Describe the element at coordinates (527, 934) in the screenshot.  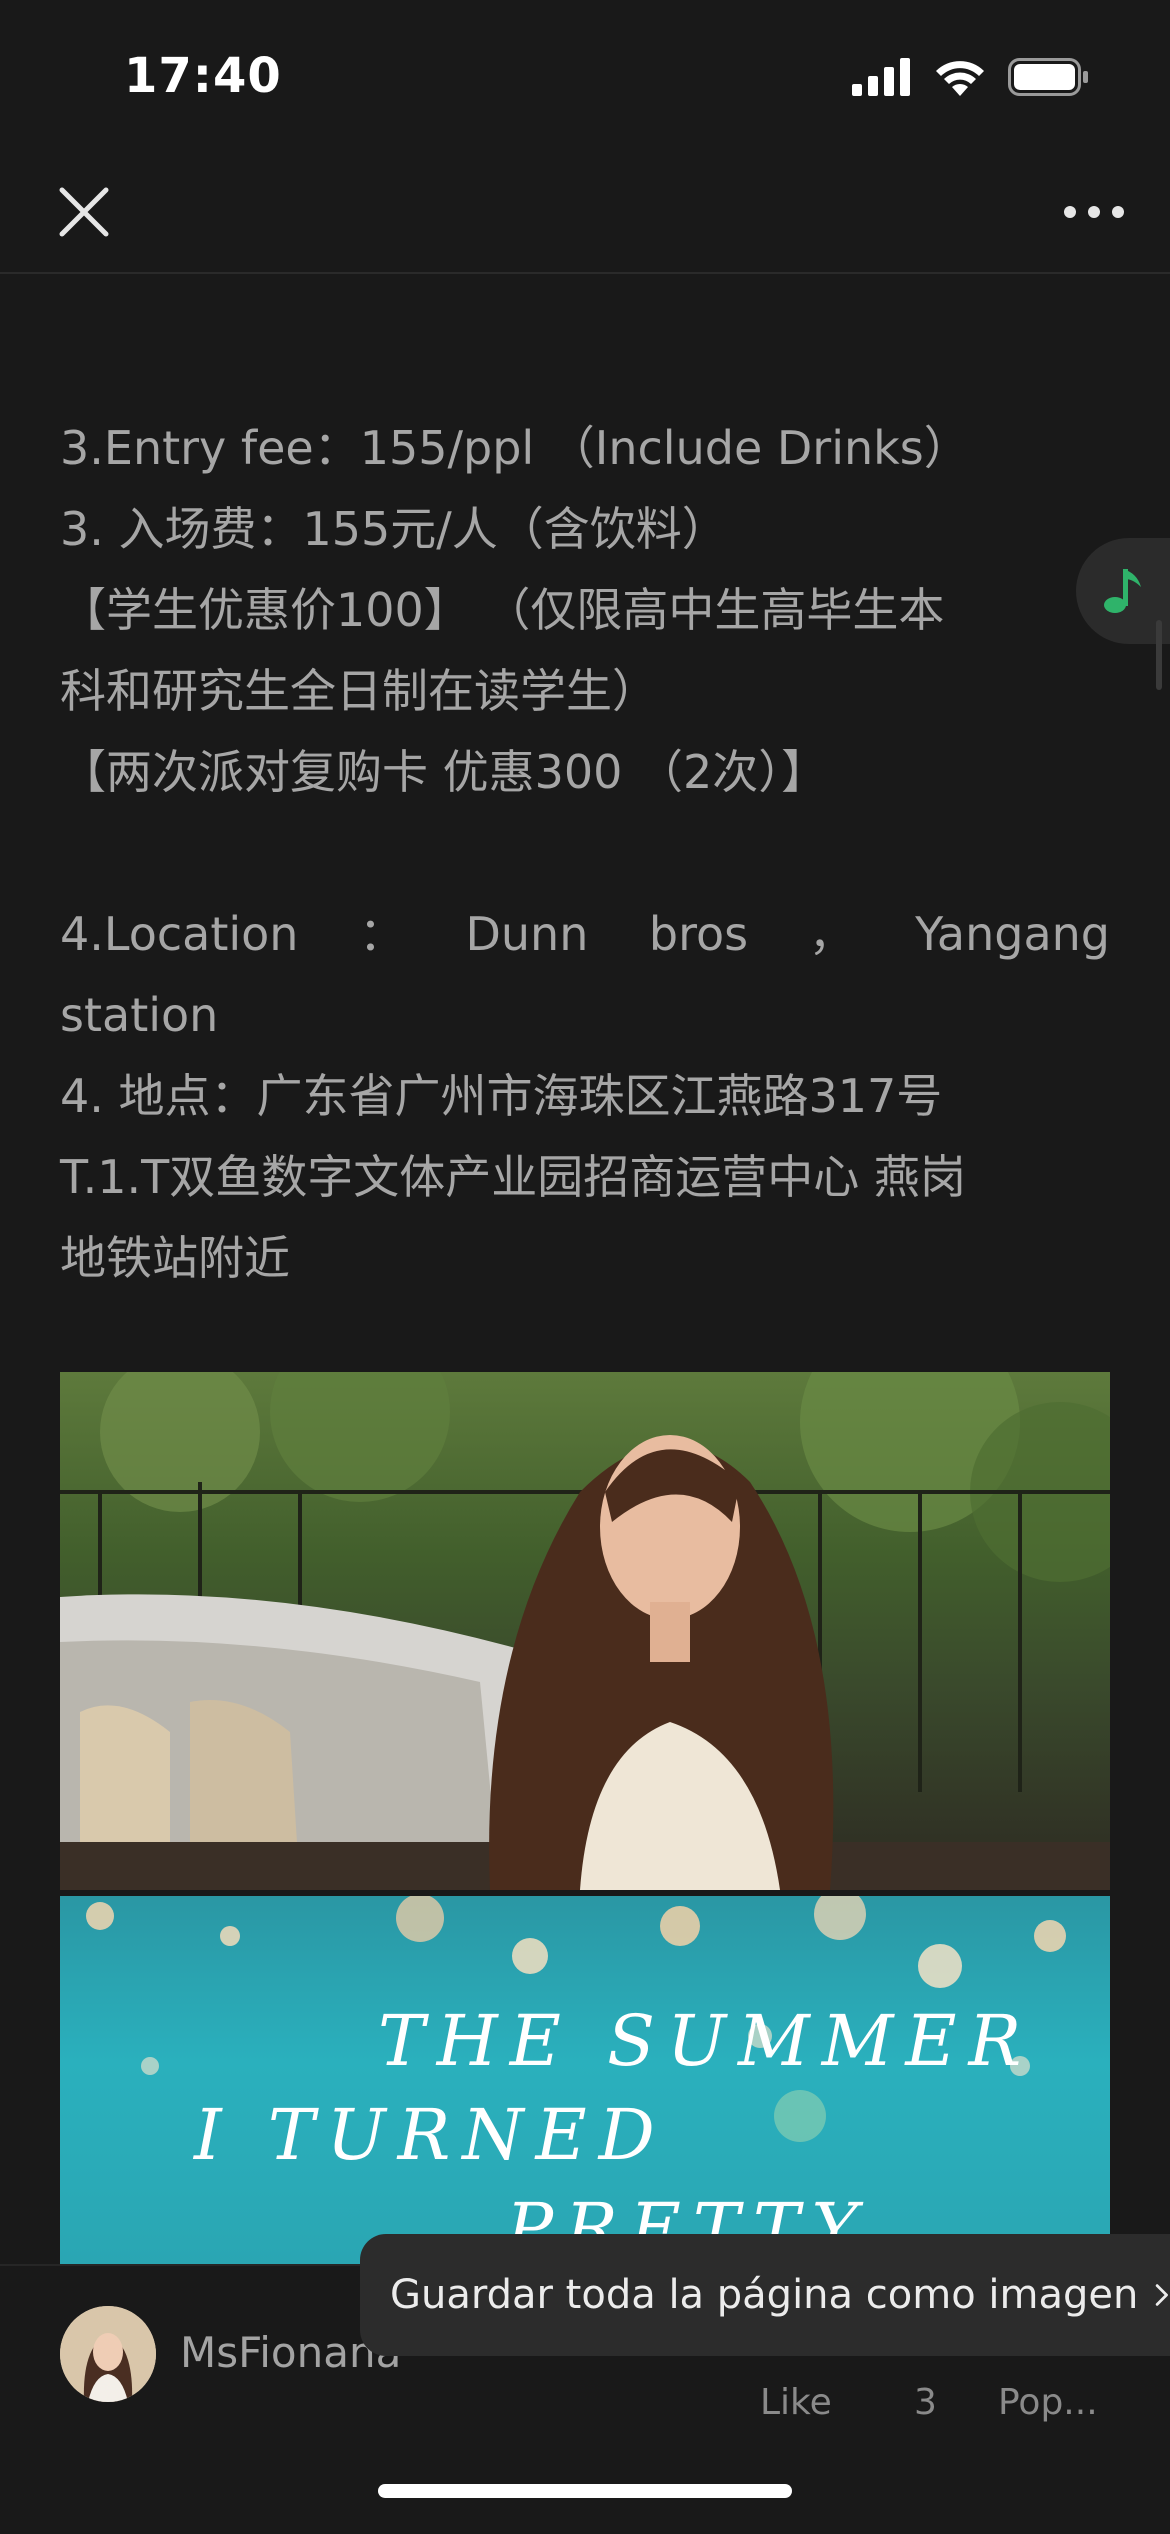
I see `text-word: Dunn` at that location.